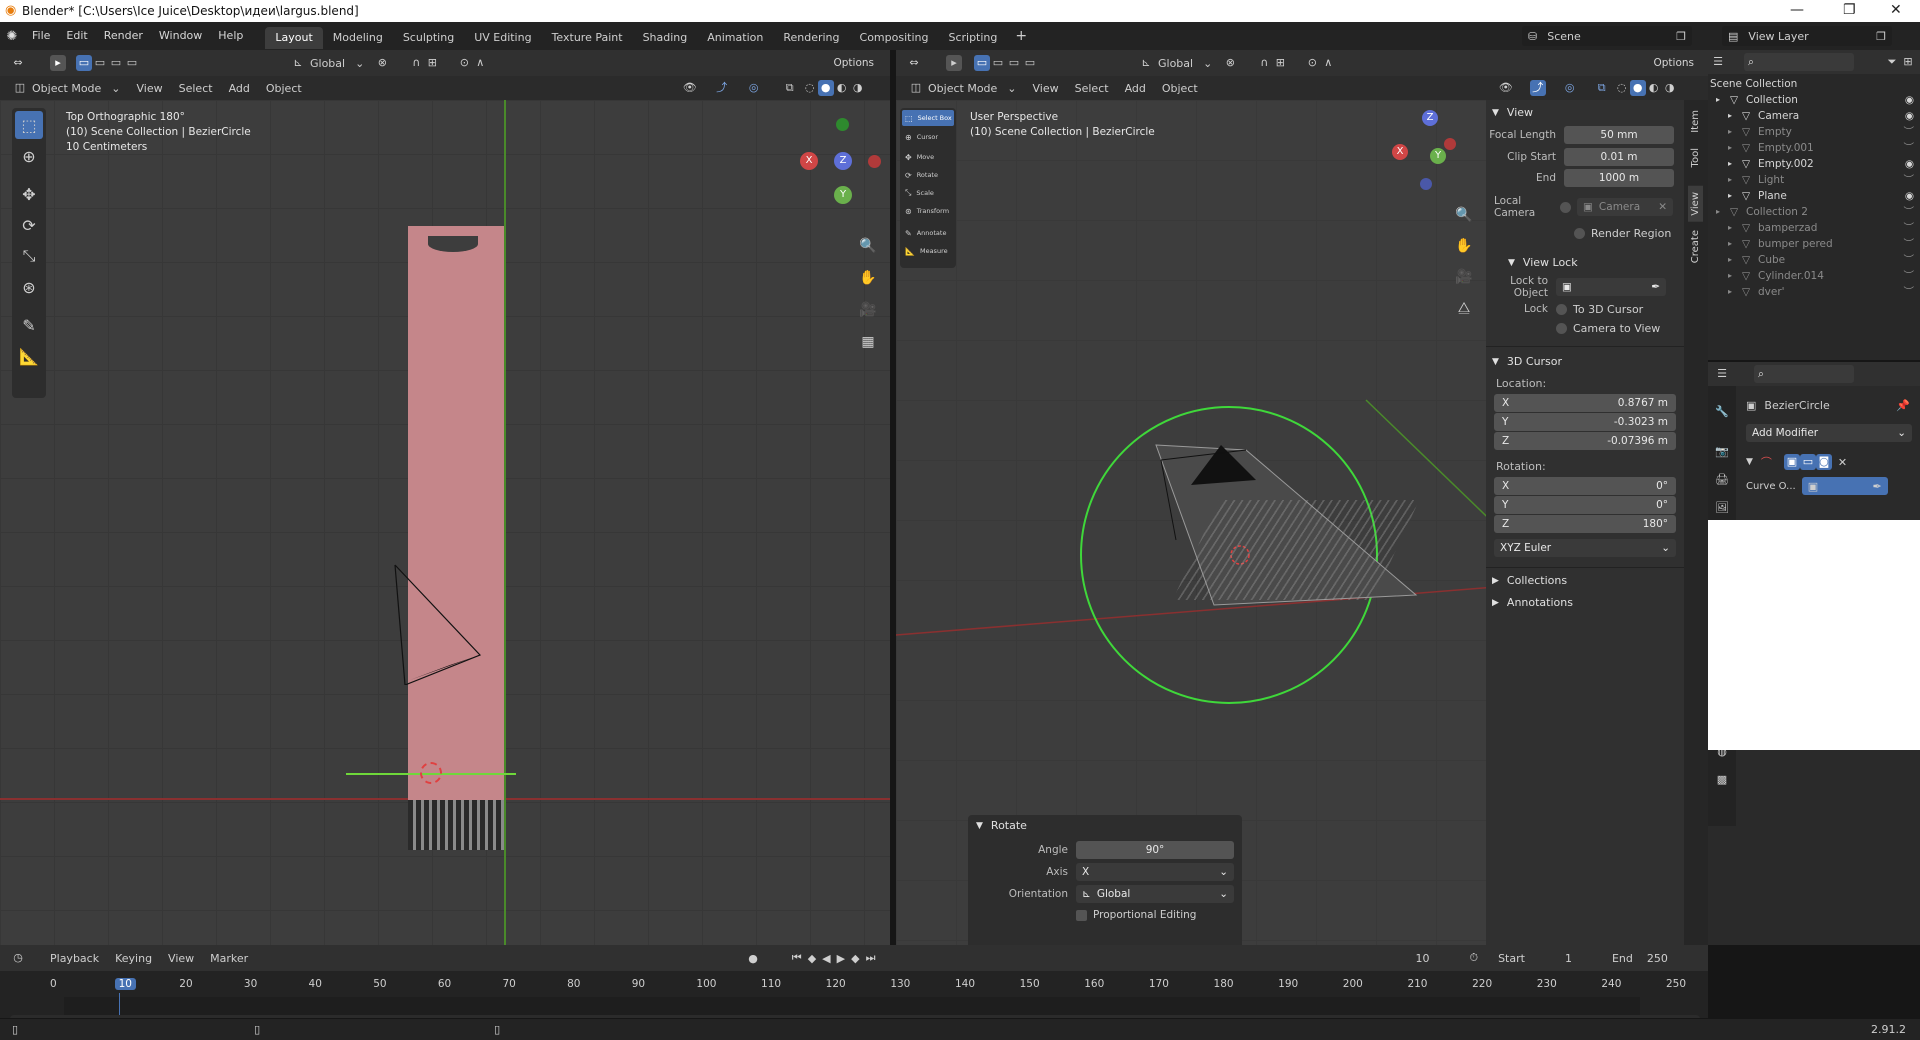 Image resolution: width=1920 pixels, height=1040 pixels. I want to click on tab-view: View, so click(1695, 204).